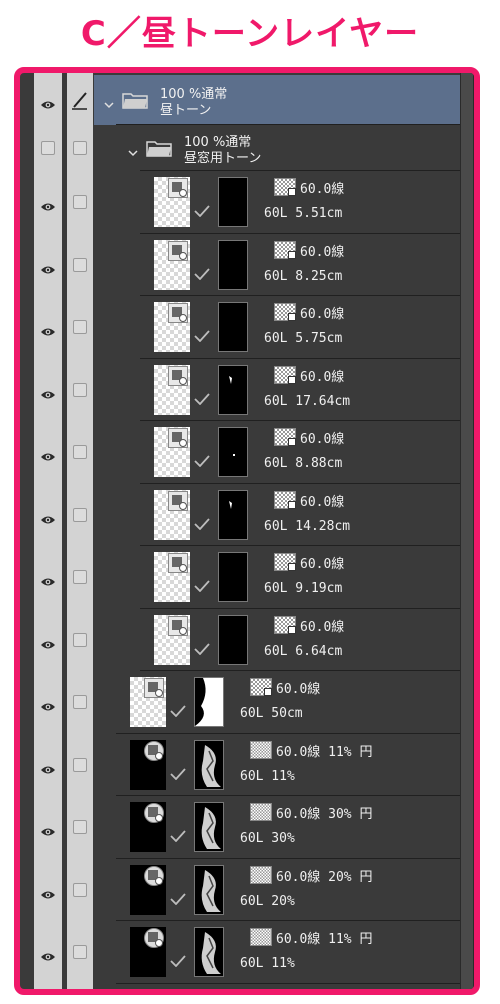  I want to click on layer-row: 60.0線 60L 9.19cm, so click(240, 577).